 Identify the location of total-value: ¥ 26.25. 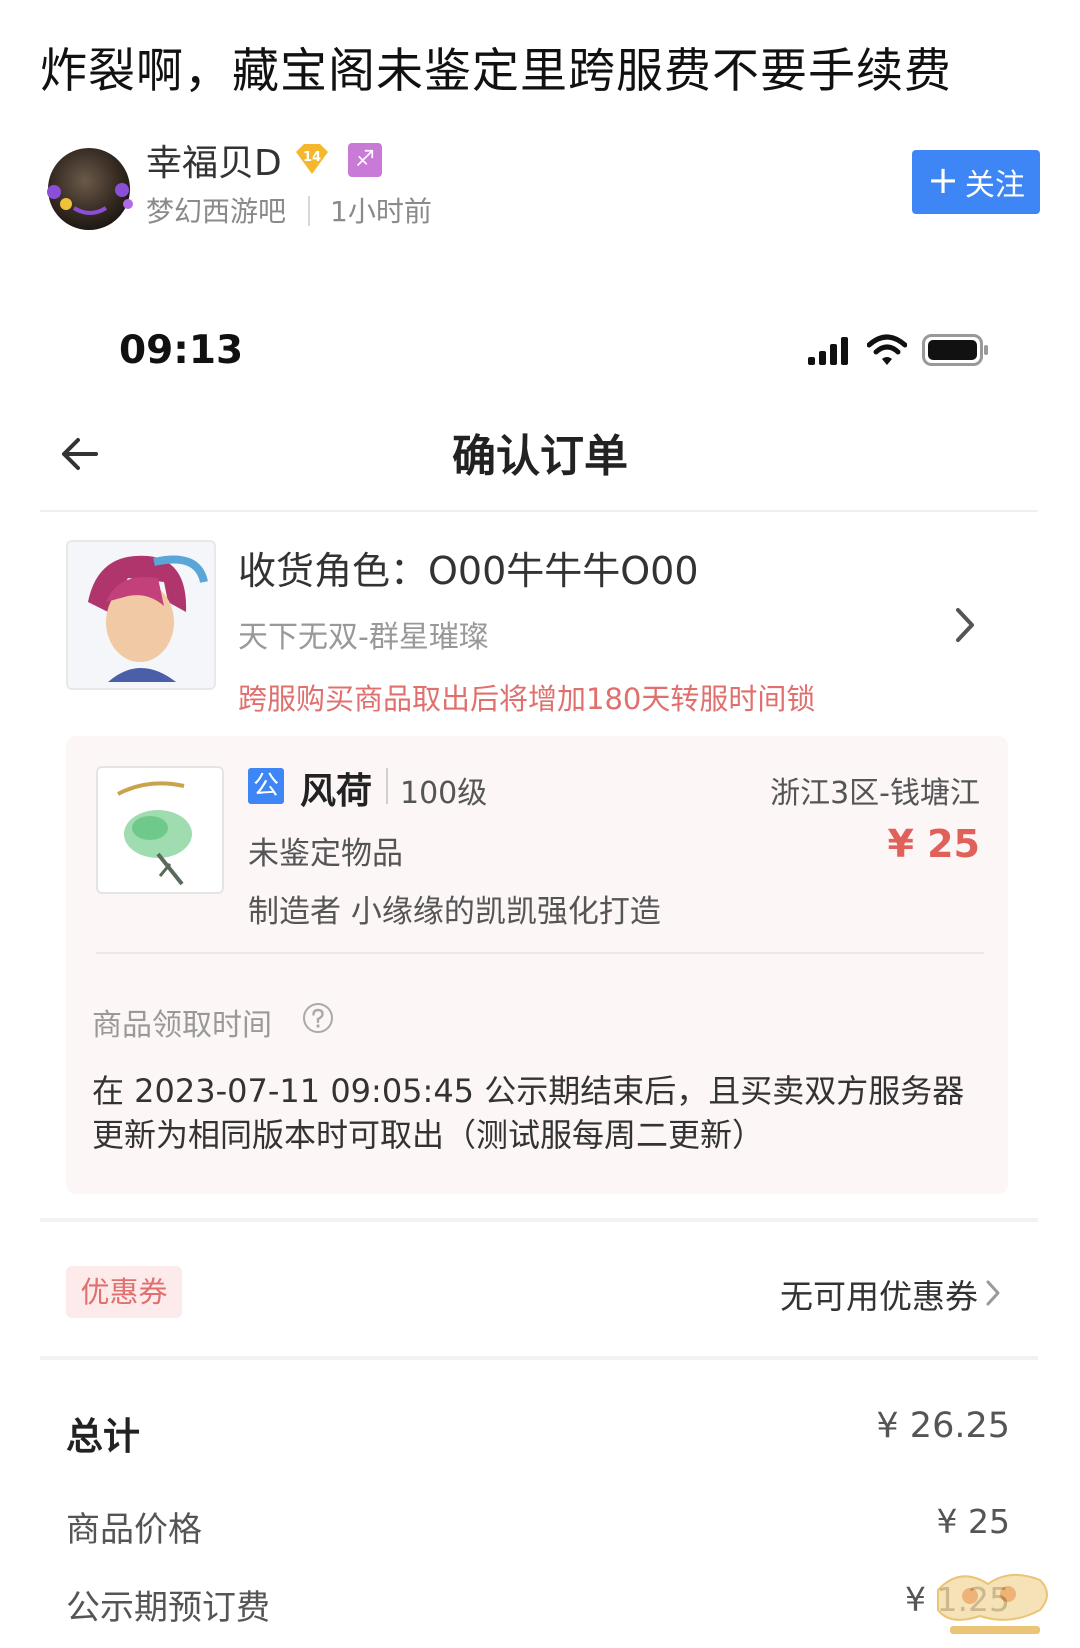
(943, 1426).